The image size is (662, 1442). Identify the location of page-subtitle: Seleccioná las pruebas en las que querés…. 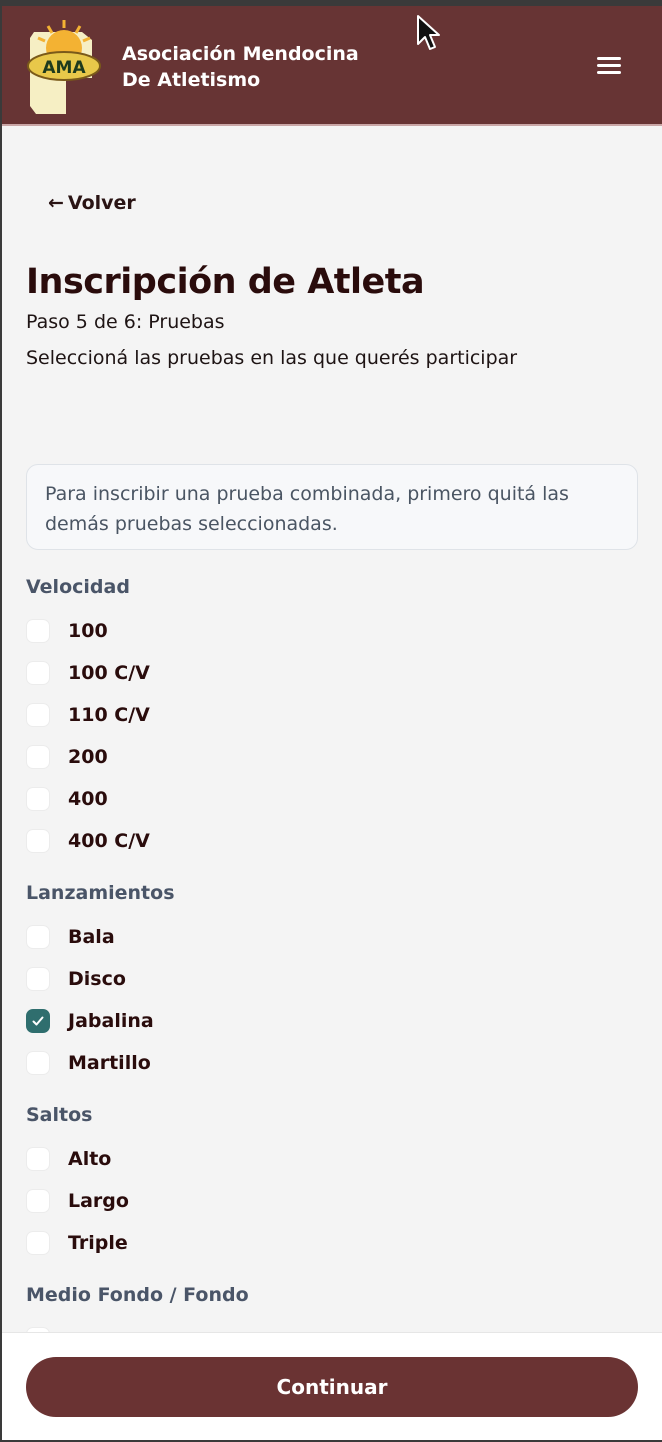
(272, 358).